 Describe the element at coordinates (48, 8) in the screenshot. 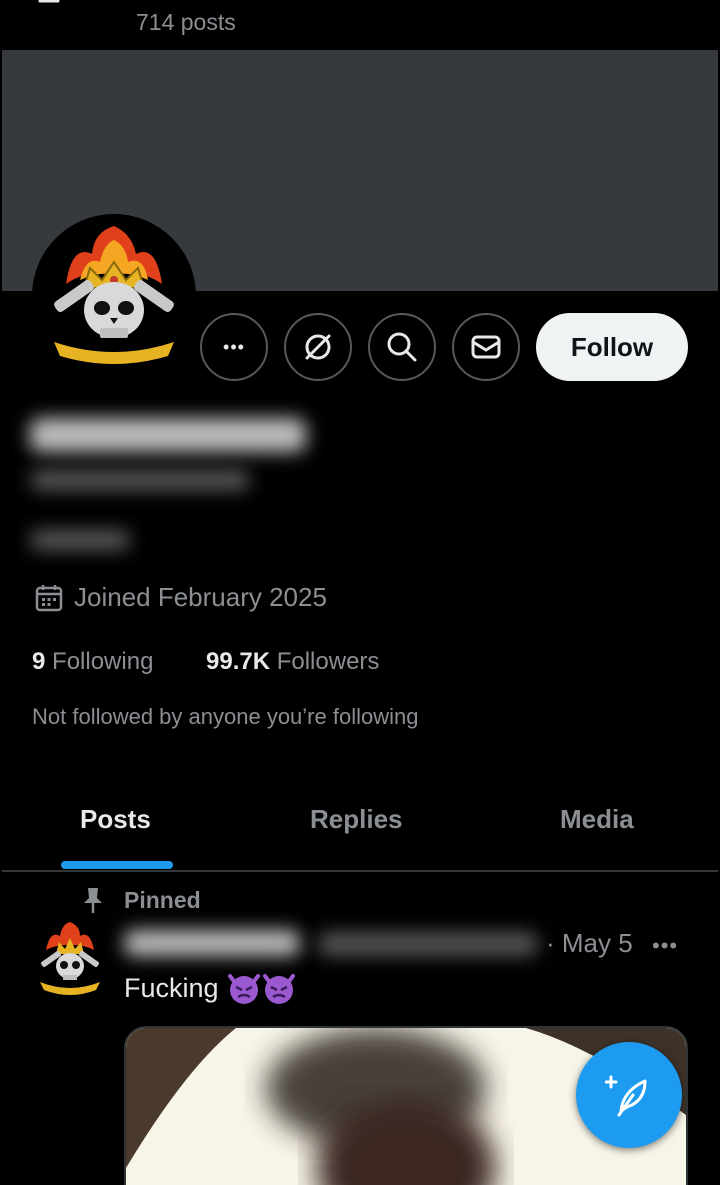

I see `back-arrow-icon` at that location.